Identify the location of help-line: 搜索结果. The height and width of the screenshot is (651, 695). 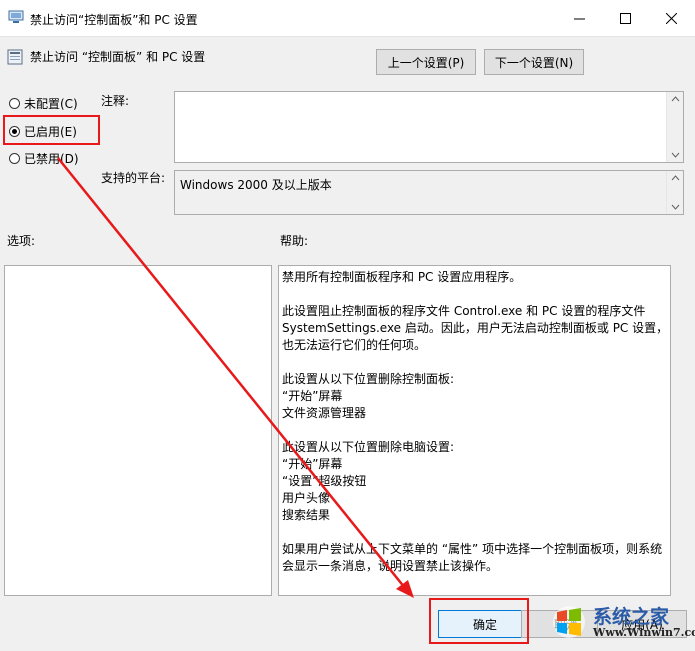
(306, 515).